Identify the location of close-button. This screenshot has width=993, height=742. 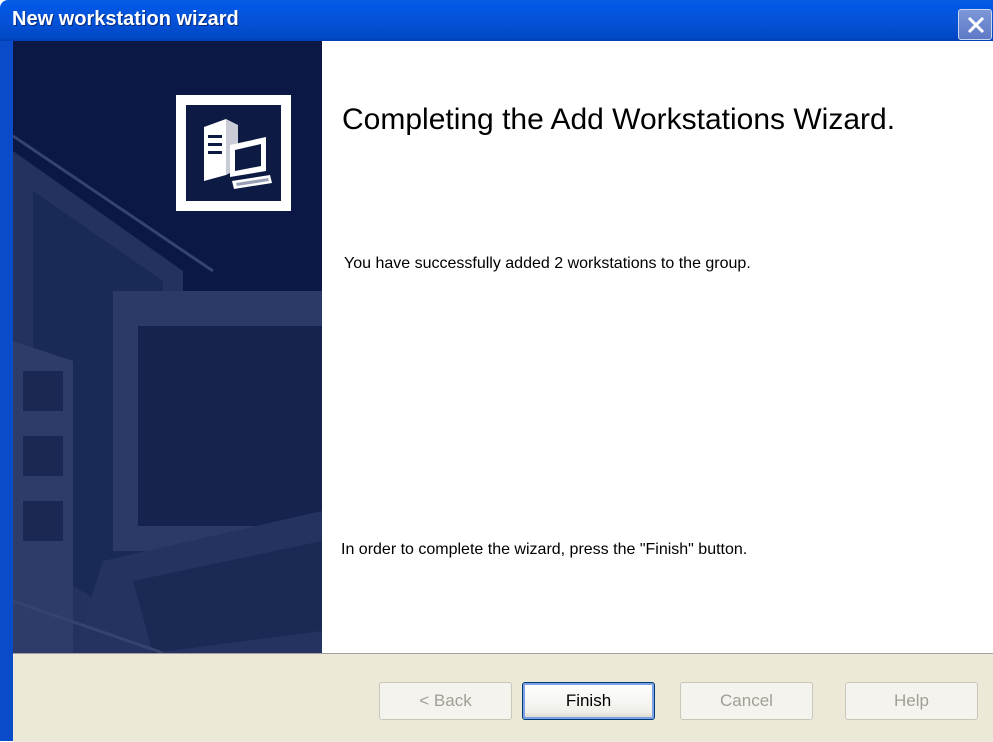
(975, 24).